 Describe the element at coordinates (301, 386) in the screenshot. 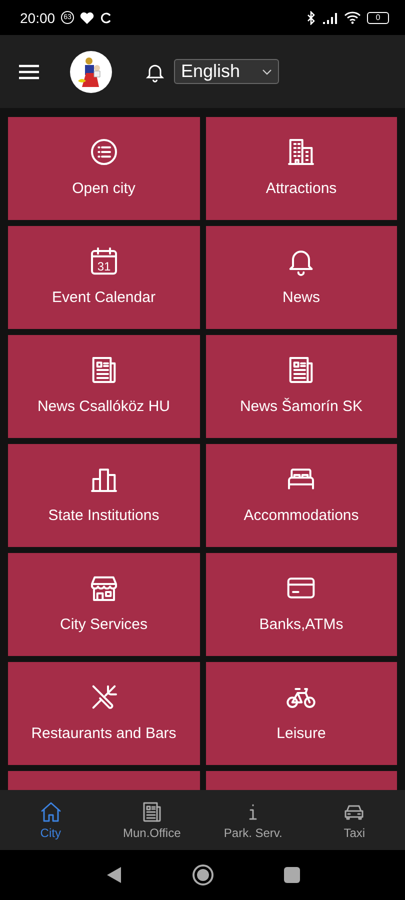

I see `menu-tile: News Šamorín SK` at that location.